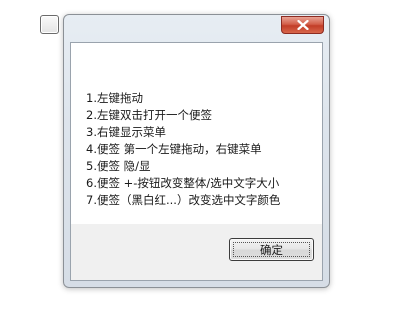 This screenshot has width=406, height=315. What do you see at coordinates (183, 183) in the screenshot?
I see `instruction-item: 6.便签 +-按钮改变整体/选中文字大小` at bounding box center [183, 183].